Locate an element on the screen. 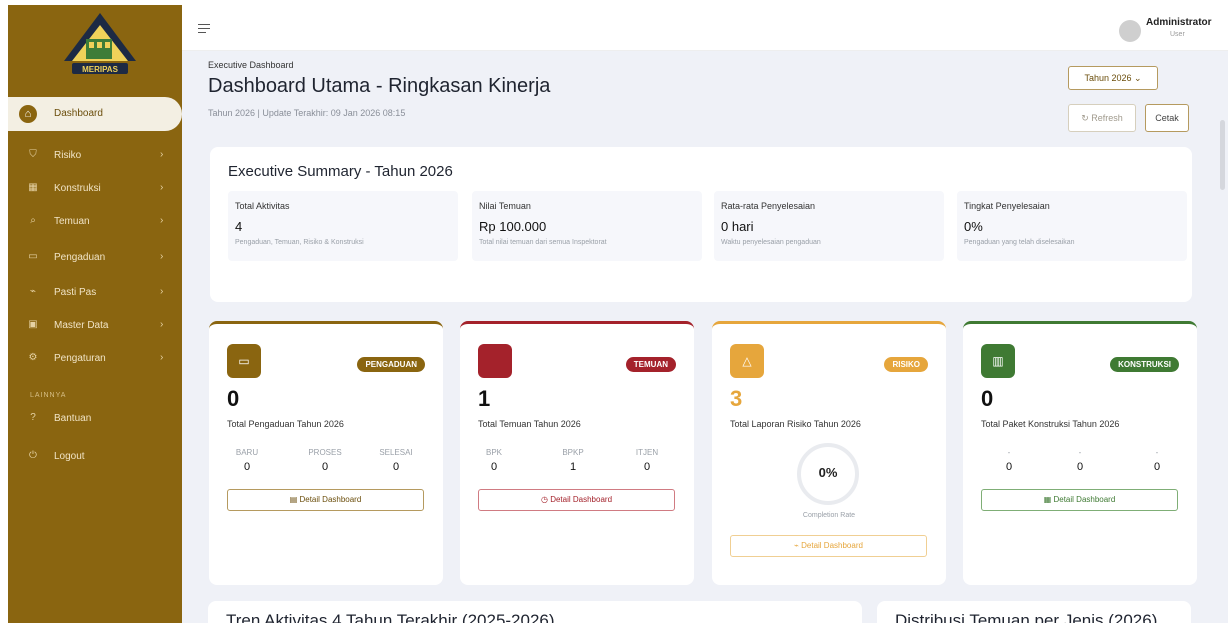  card-stat: BARU 0 is located at coordinates (247, 460).